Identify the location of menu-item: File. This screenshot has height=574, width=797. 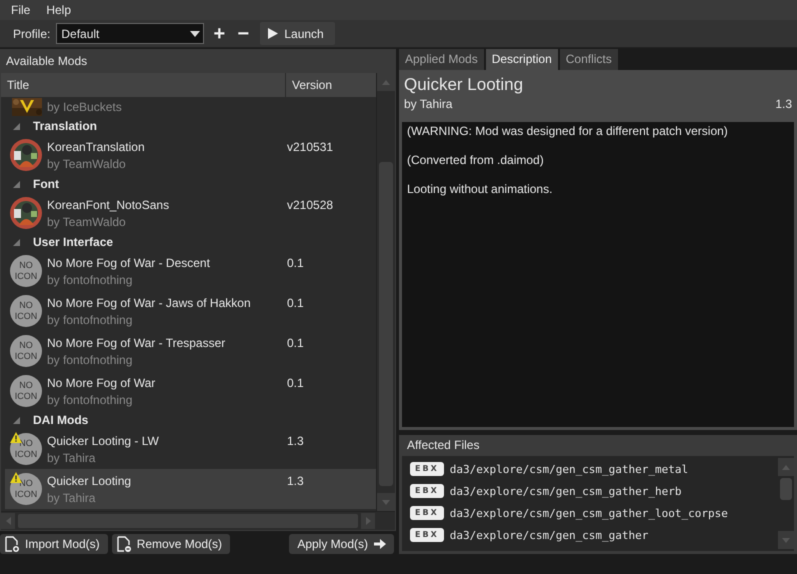
(20, 10).